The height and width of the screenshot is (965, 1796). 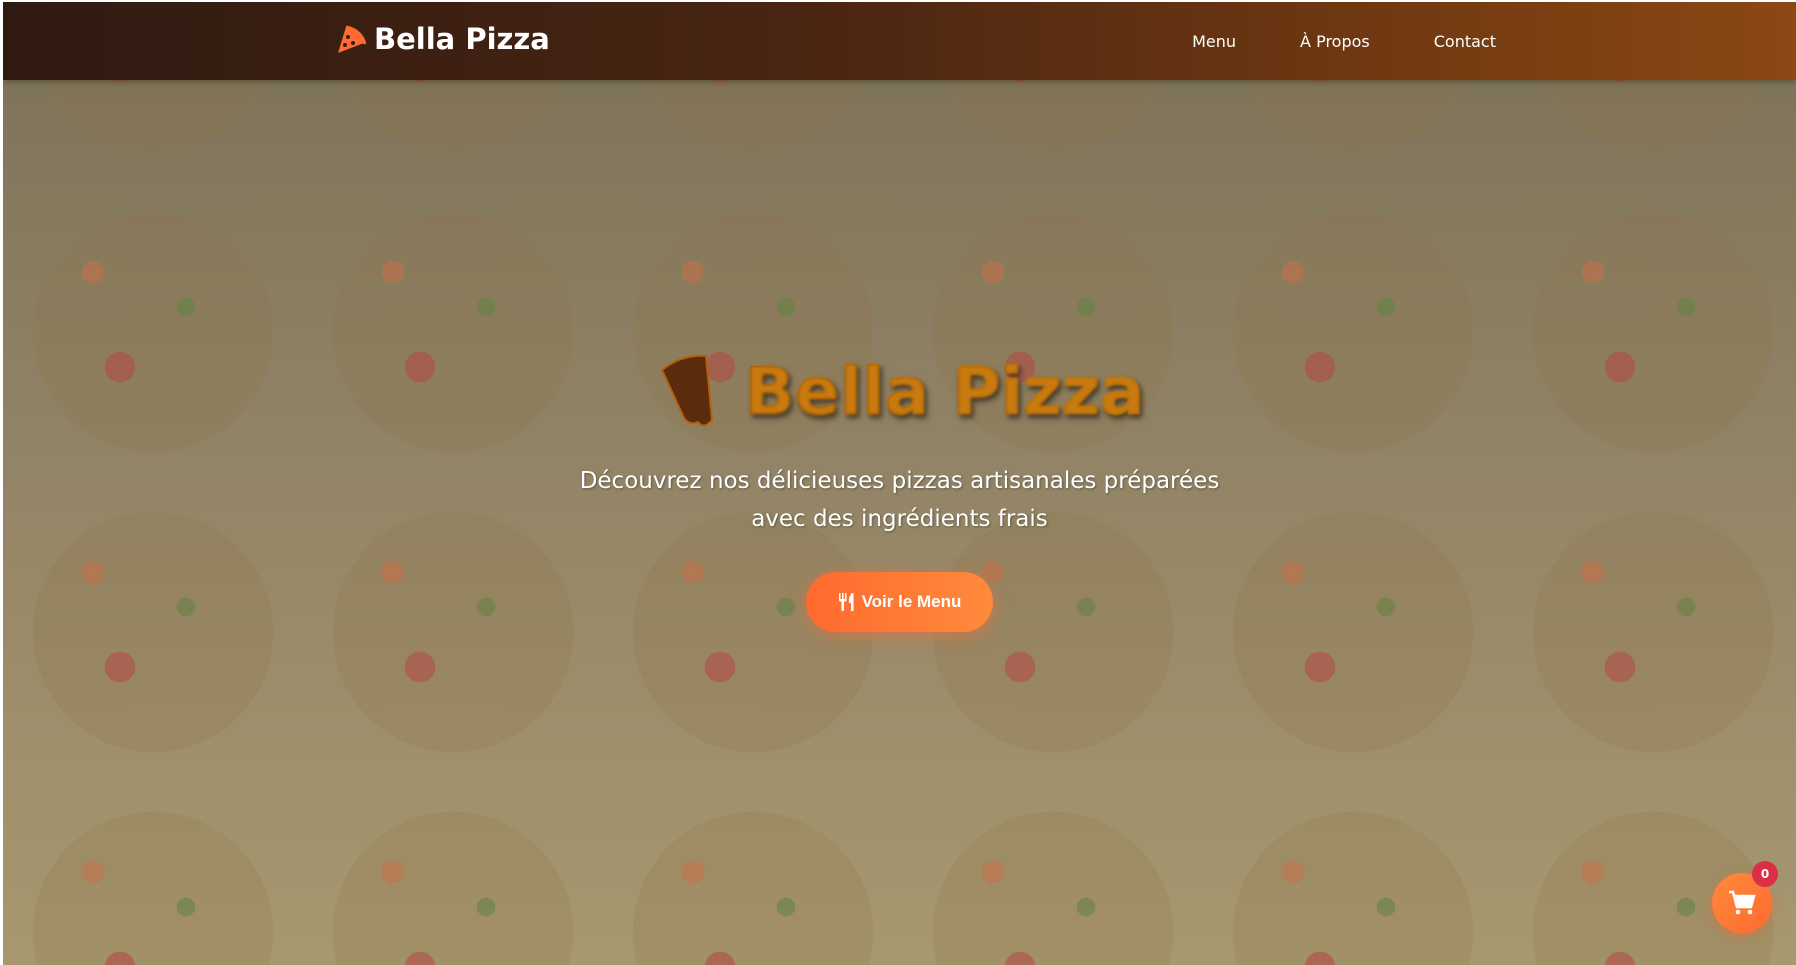 I want to click on view-menu-label: Voir le Menu, so click(x=911, y=601).